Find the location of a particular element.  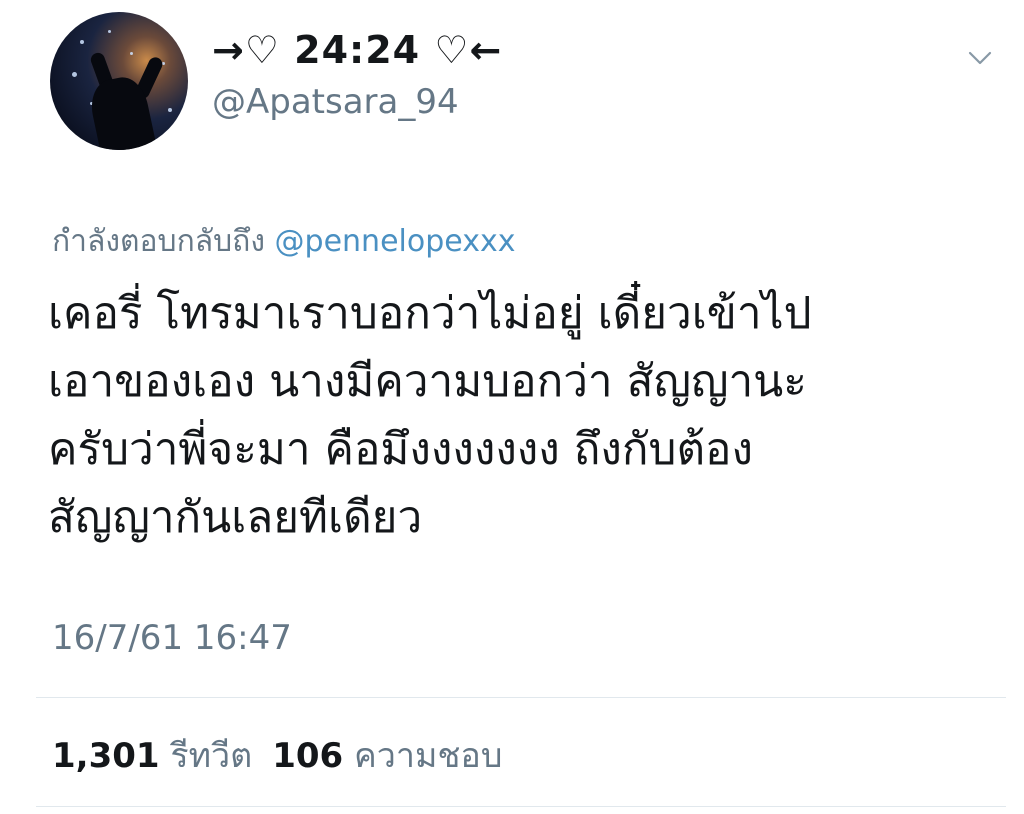

retweets-stat: 1,301 รีทวีต is located at coordinates (152, 756).